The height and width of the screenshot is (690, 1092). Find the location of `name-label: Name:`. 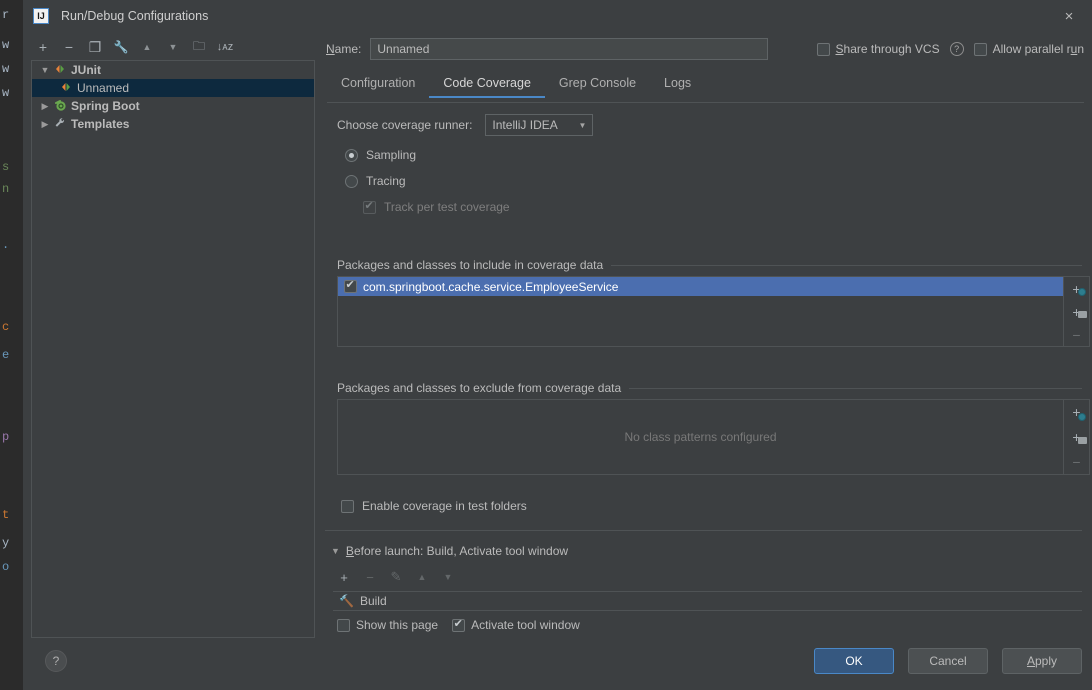

name-label: Name: is located at coordinates (343, 49).